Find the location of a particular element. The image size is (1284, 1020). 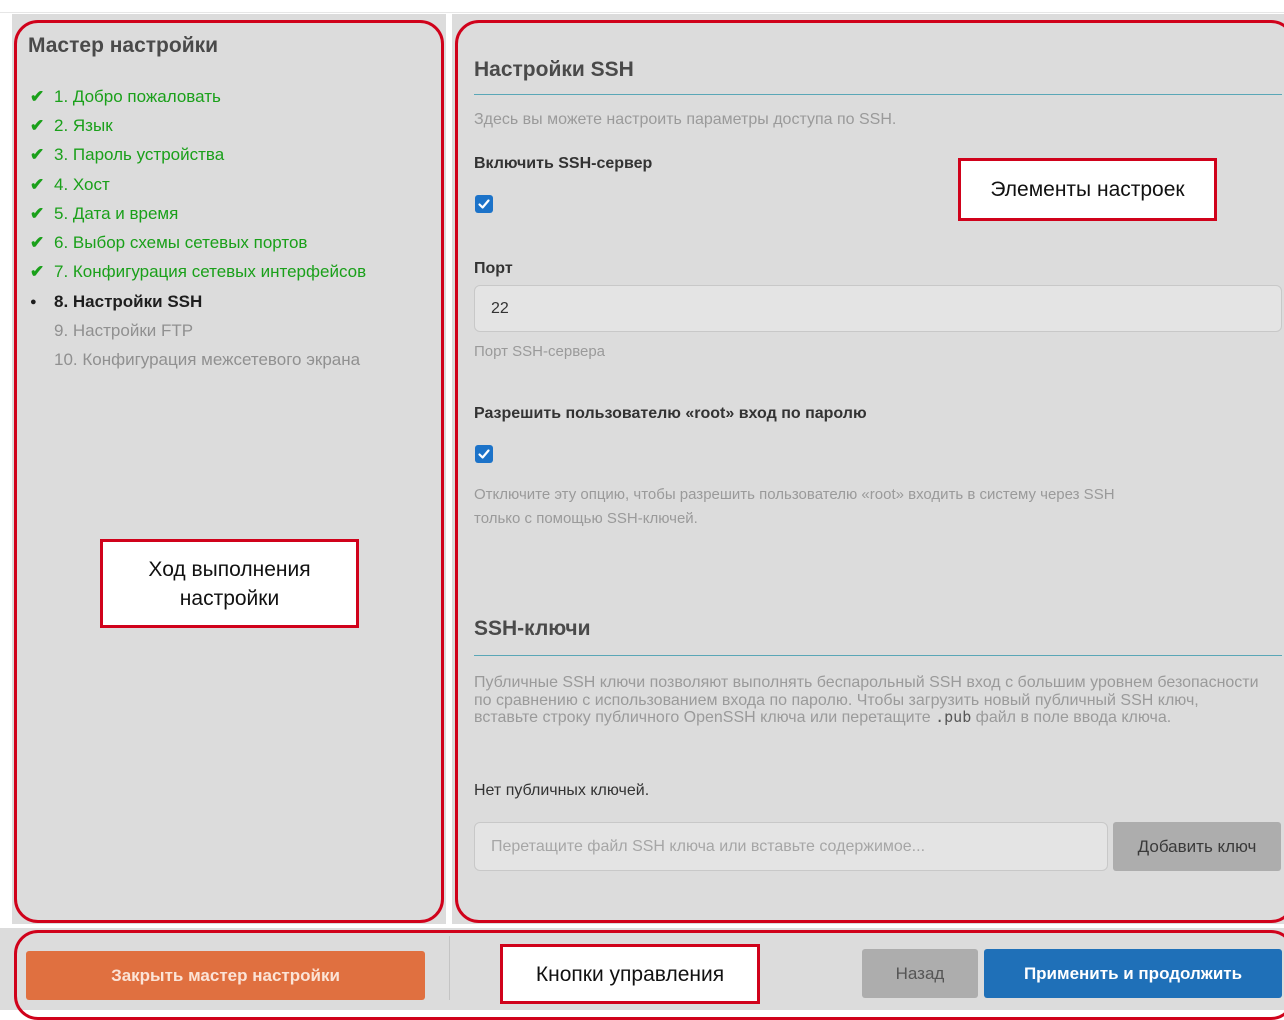

pub-extension: .pub is located at coordinates (953, 717).